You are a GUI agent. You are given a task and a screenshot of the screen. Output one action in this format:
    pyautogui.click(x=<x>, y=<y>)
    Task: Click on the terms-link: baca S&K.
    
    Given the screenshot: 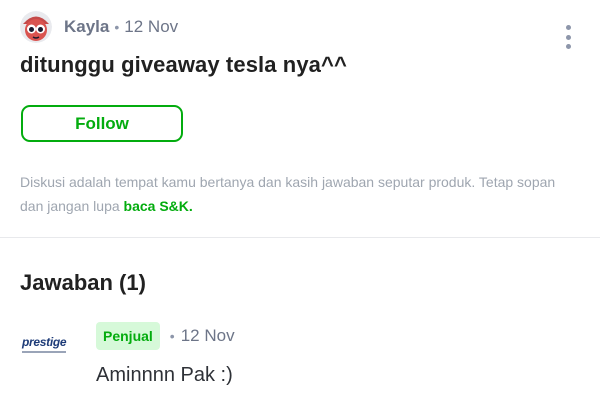 What is the action you would take?
    pyautogui.click(x=158, y=206)
    